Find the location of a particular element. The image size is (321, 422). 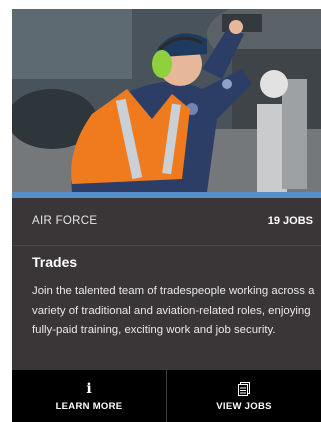

card-title: Trades is located at coordinates (55, 262).